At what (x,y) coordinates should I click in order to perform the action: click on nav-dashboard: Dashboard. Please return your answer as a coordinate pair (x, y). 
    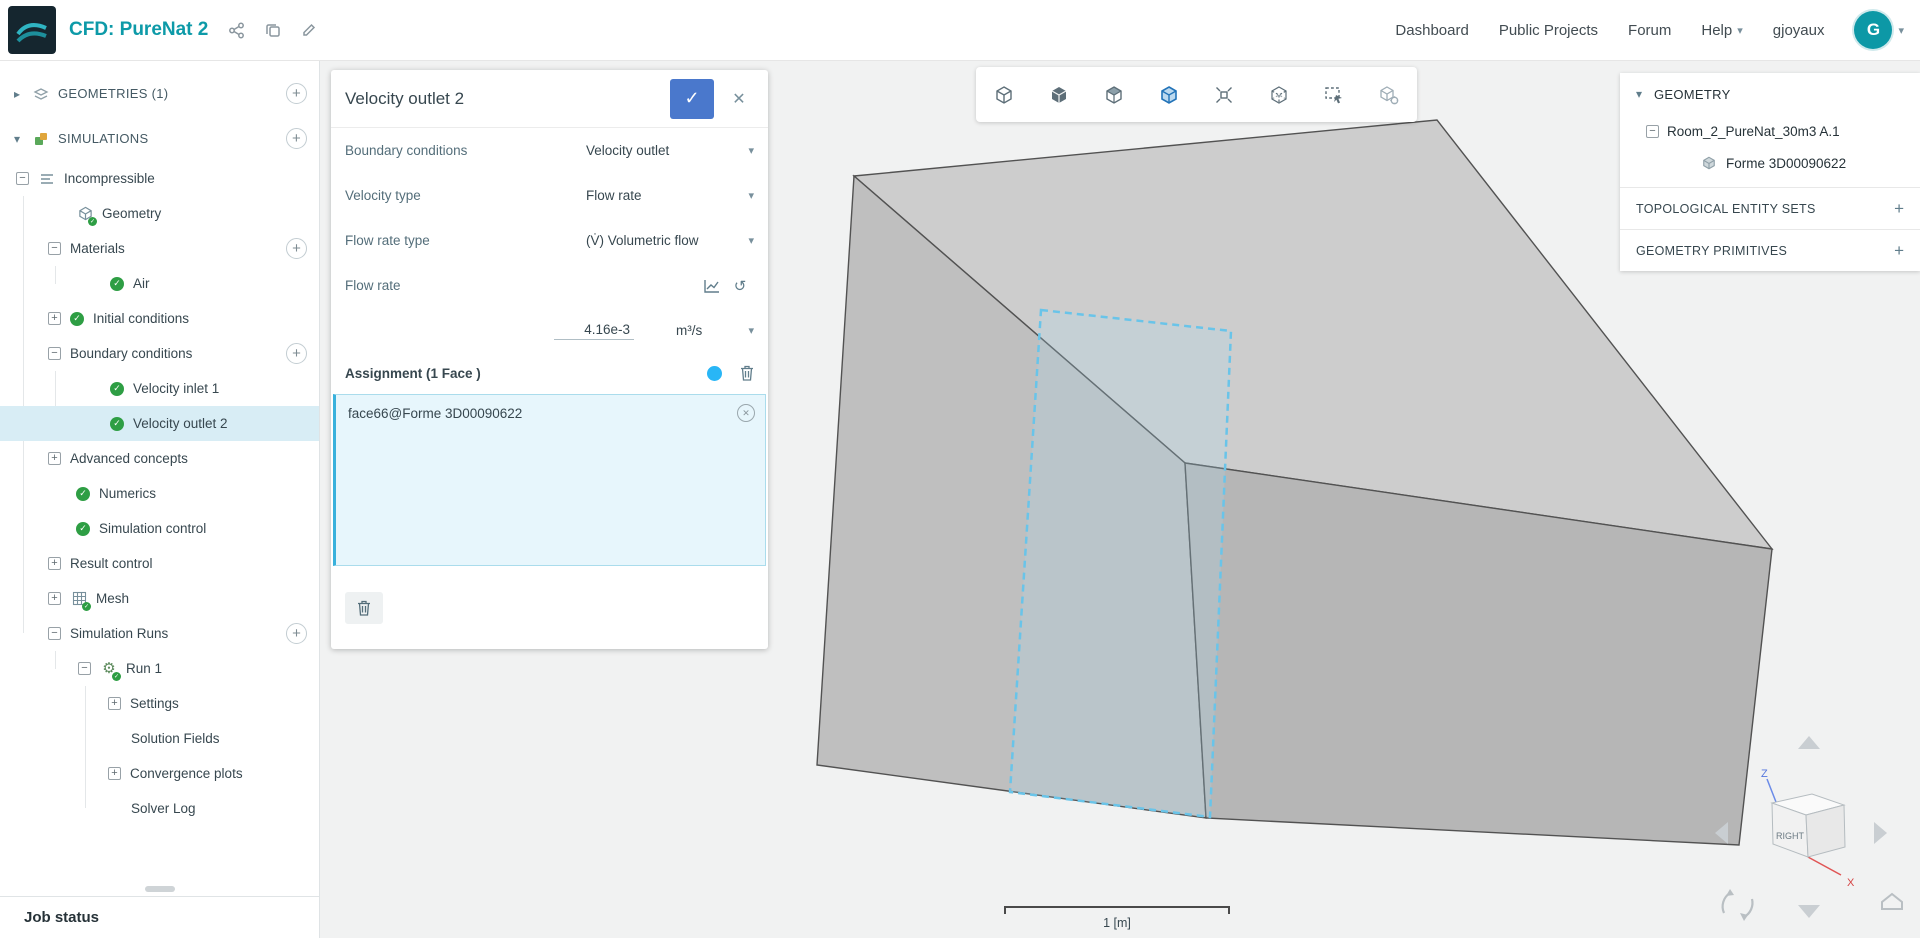
    Looking at the image, I should click on (1431, 30).